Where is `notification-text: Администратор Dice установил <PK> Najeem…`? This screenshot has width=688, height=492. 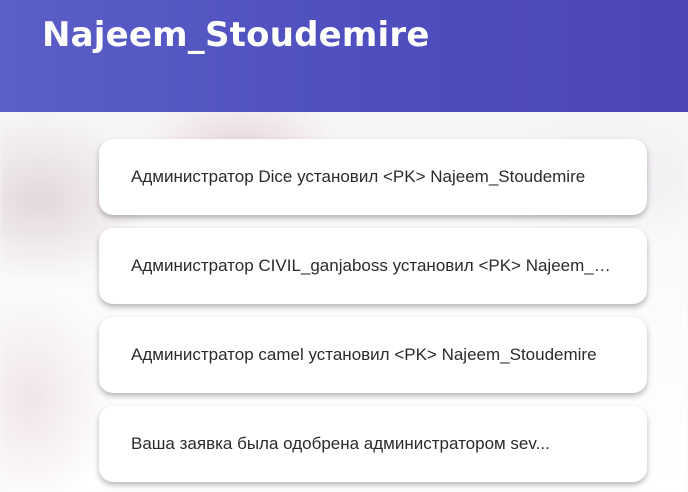 notification-text: Администратор Dice установил <PK> Najeem… is located at coordinates (358, 176).